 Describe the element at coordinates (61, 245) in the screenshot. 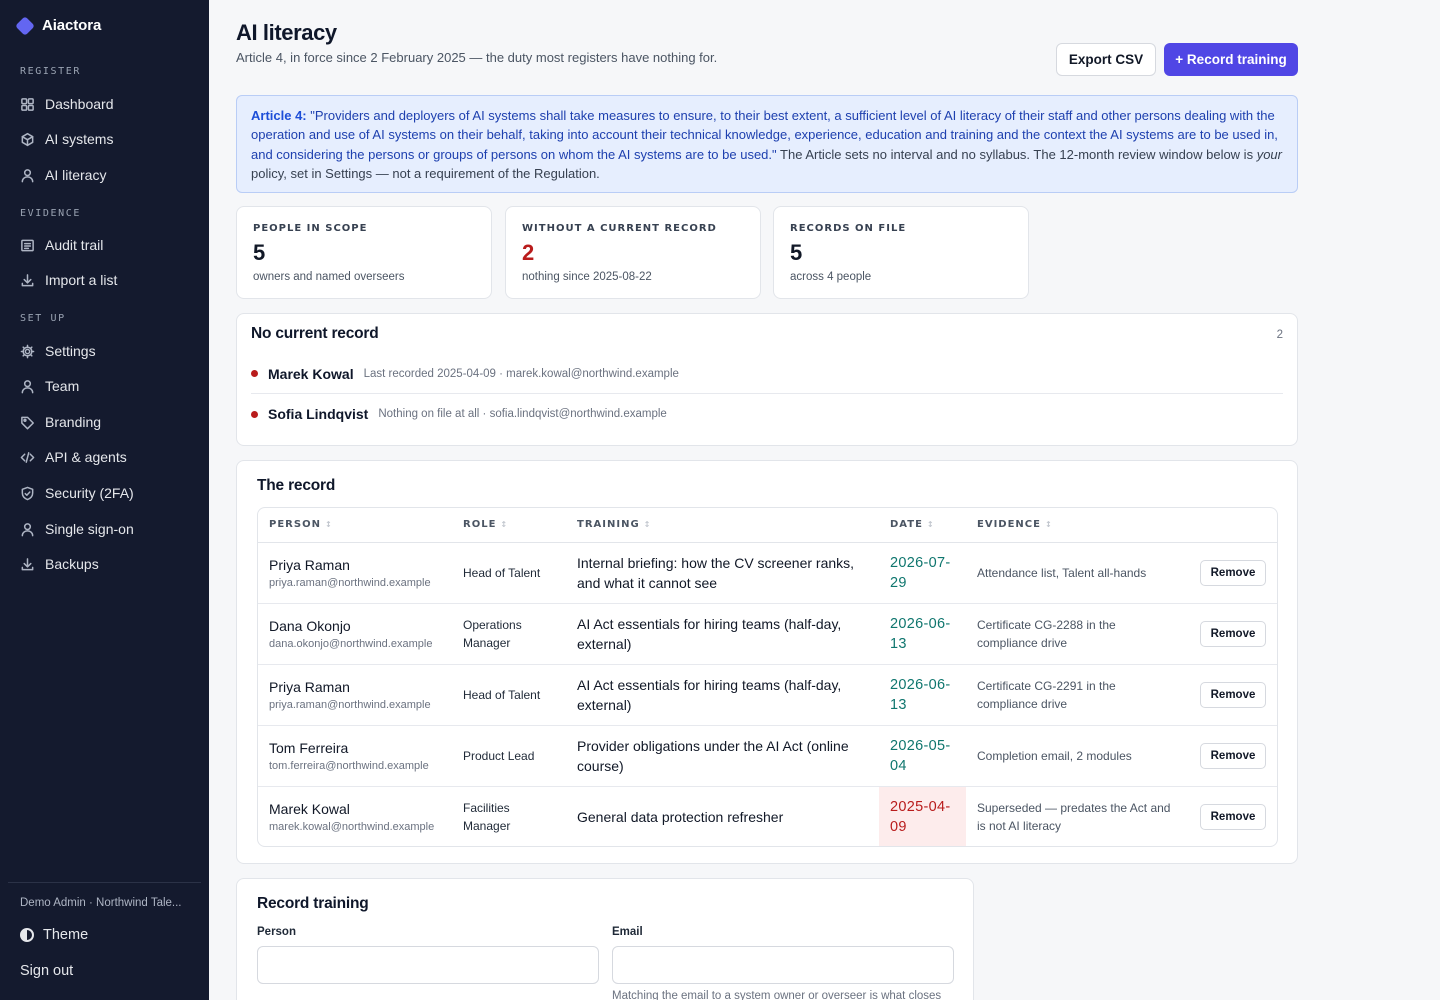

I see `sidebar-item-audit-trail: Audit trail` at that location.